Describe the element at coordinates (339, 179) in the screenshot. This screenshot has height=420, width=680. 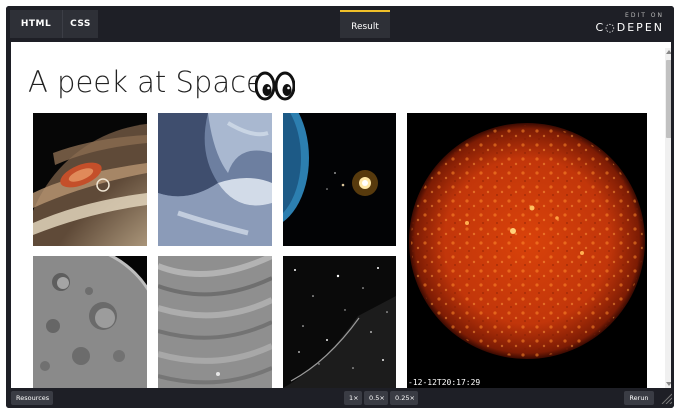
I see `planet-and-star-tile` at that location.